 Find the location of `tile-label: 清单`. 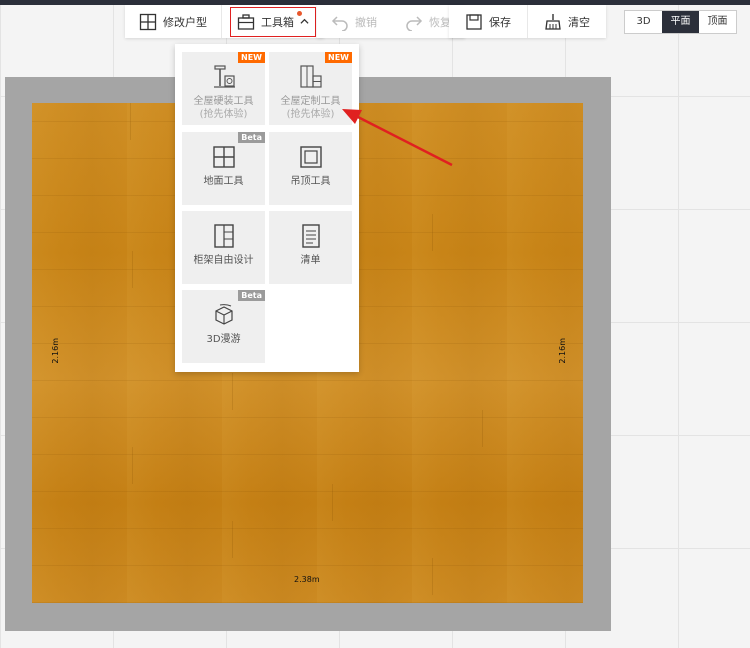

tile-label: 清单 is located at coordinates (310, 260).